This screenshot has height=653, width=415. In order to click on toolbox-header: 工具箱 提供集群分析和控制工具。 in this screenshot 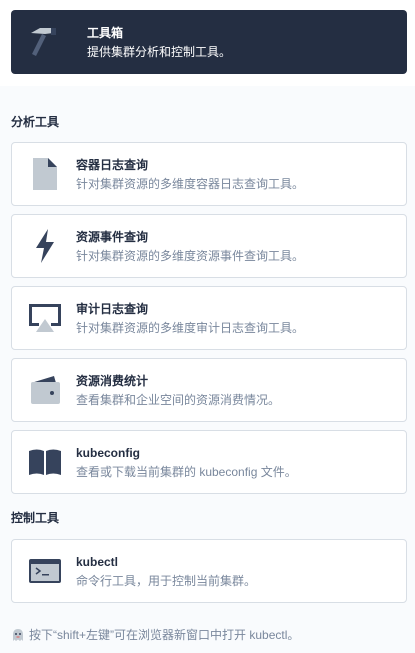, I will do `click(209, 42)`.